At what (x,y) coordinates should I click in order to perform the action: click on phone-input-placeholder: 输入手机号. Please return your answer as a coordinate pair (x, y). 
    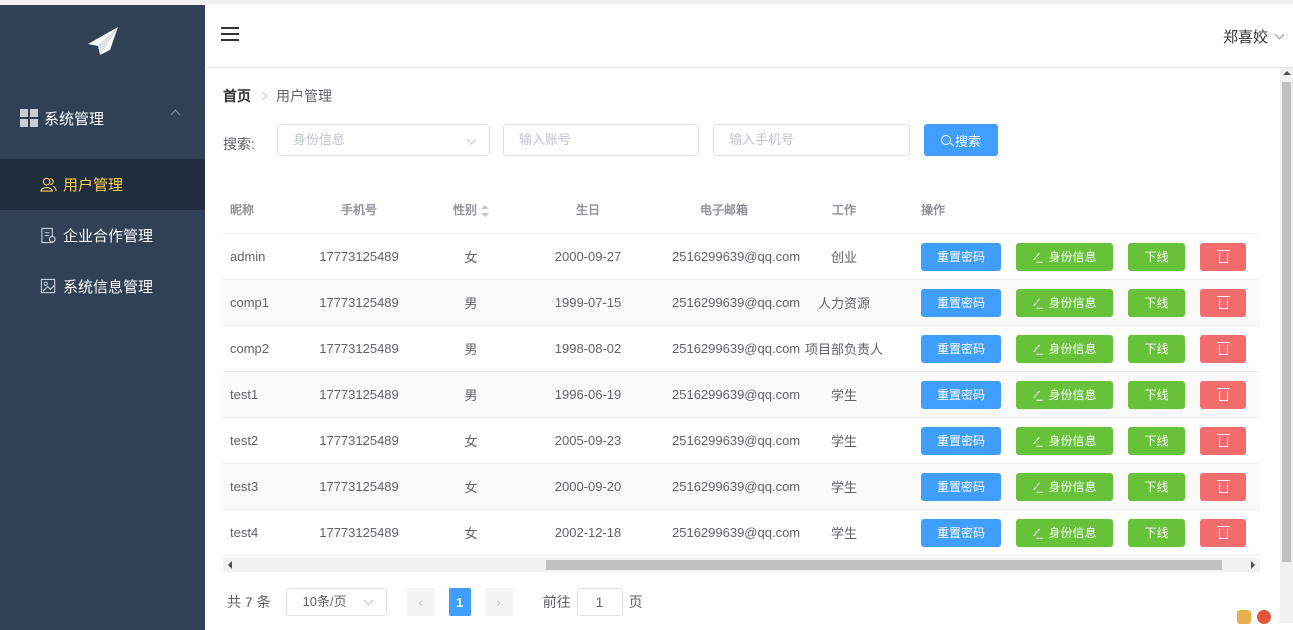
    Looking at the image, I should click on (762, 139).